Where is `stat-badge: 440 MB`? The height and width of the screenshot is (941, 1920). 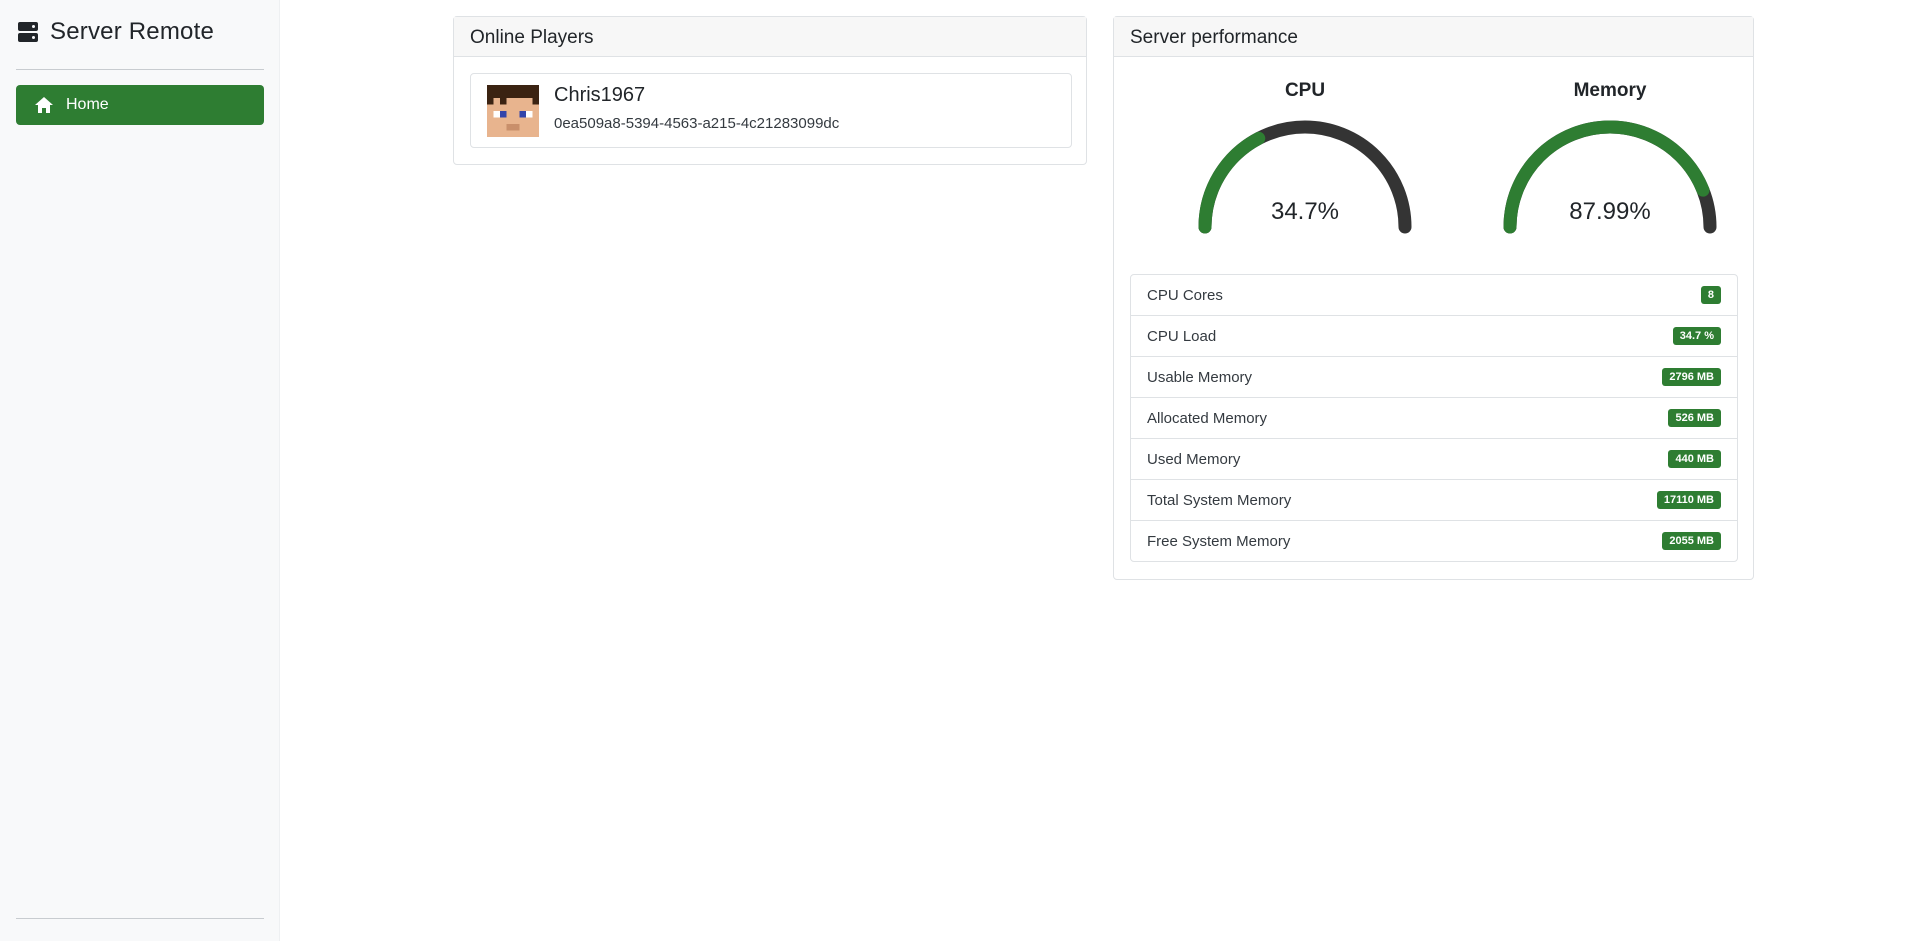
stat-badge: 440 MB is located at coordinates (1694, 459).